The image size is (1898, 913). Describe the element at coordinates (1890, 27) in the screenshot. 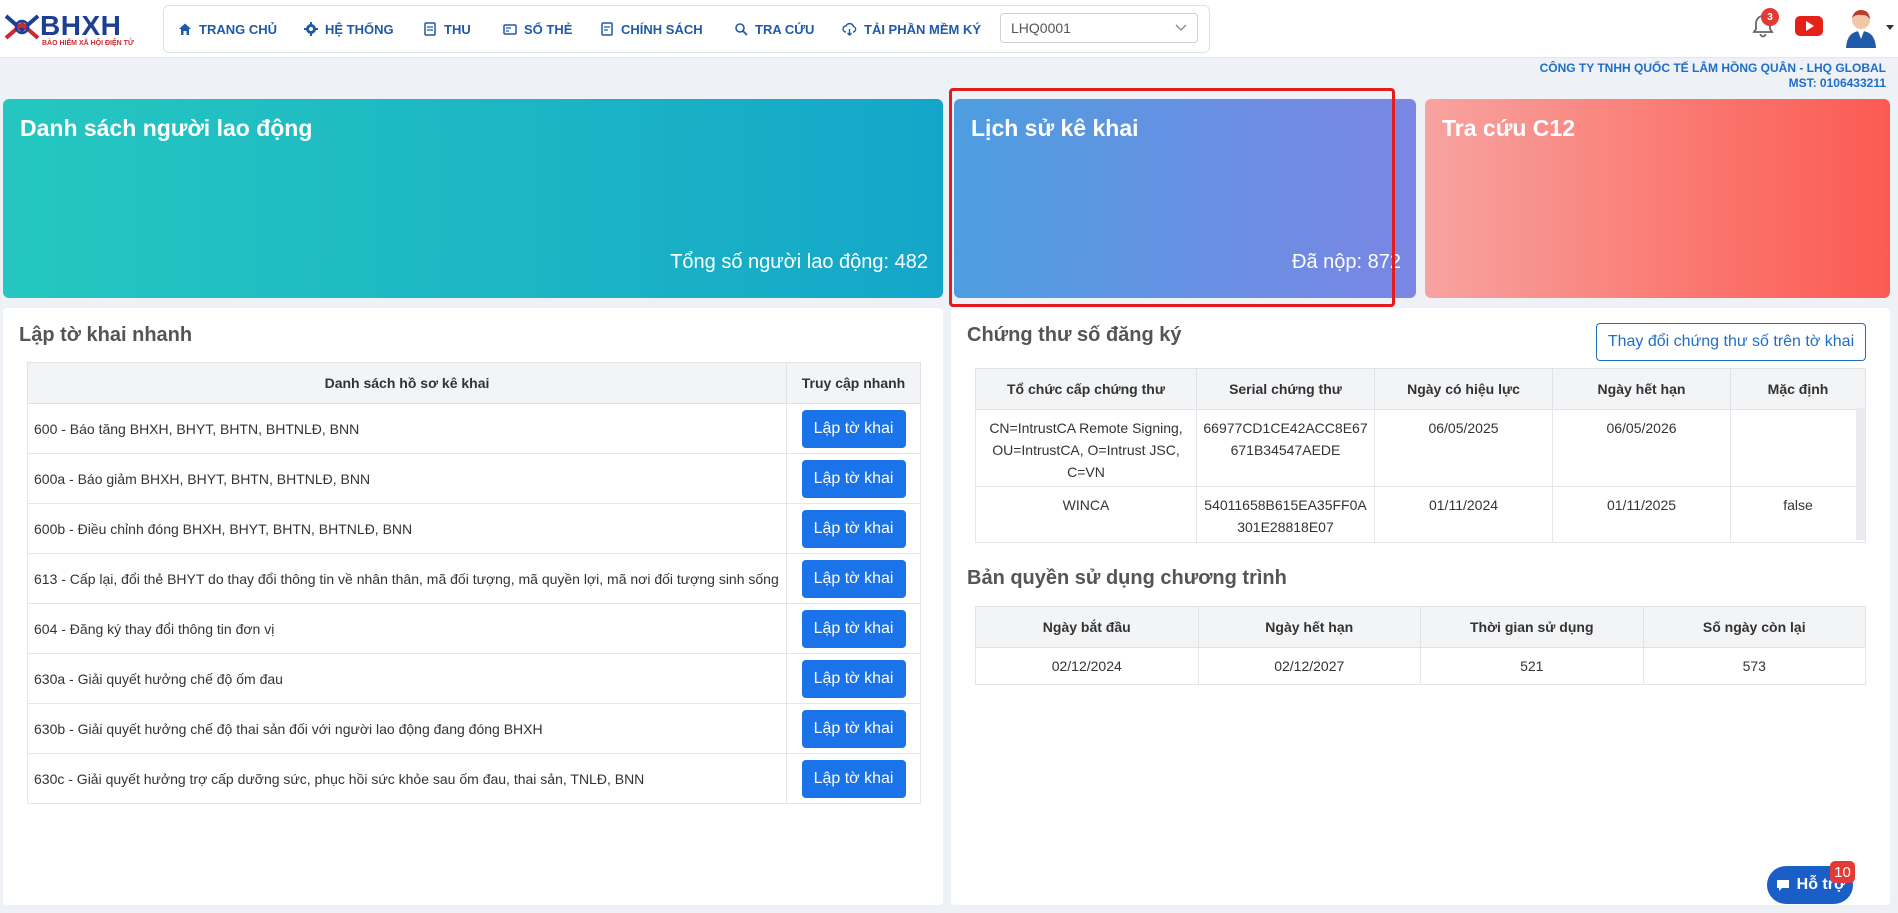

I see `caret-down-icon` at that location.